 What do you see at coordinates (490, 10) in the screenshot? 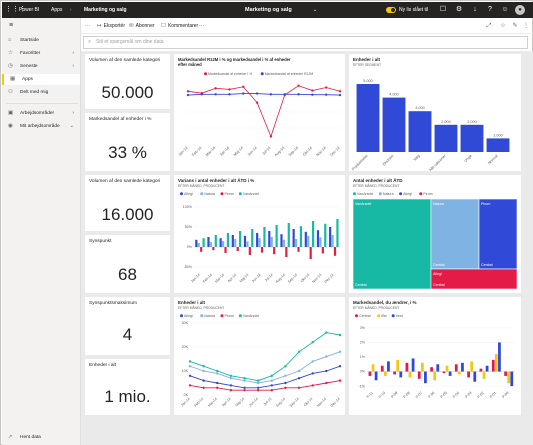
I see `help-icon: ?` at bounding box center [490, 10].